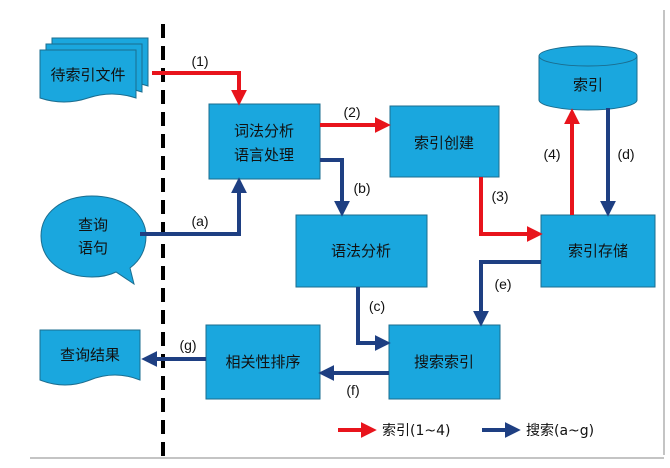  What do you see at coordinates (507, 293) in the screenshot?
I see `edge-e-arrow` at bounding box center [507, 293].